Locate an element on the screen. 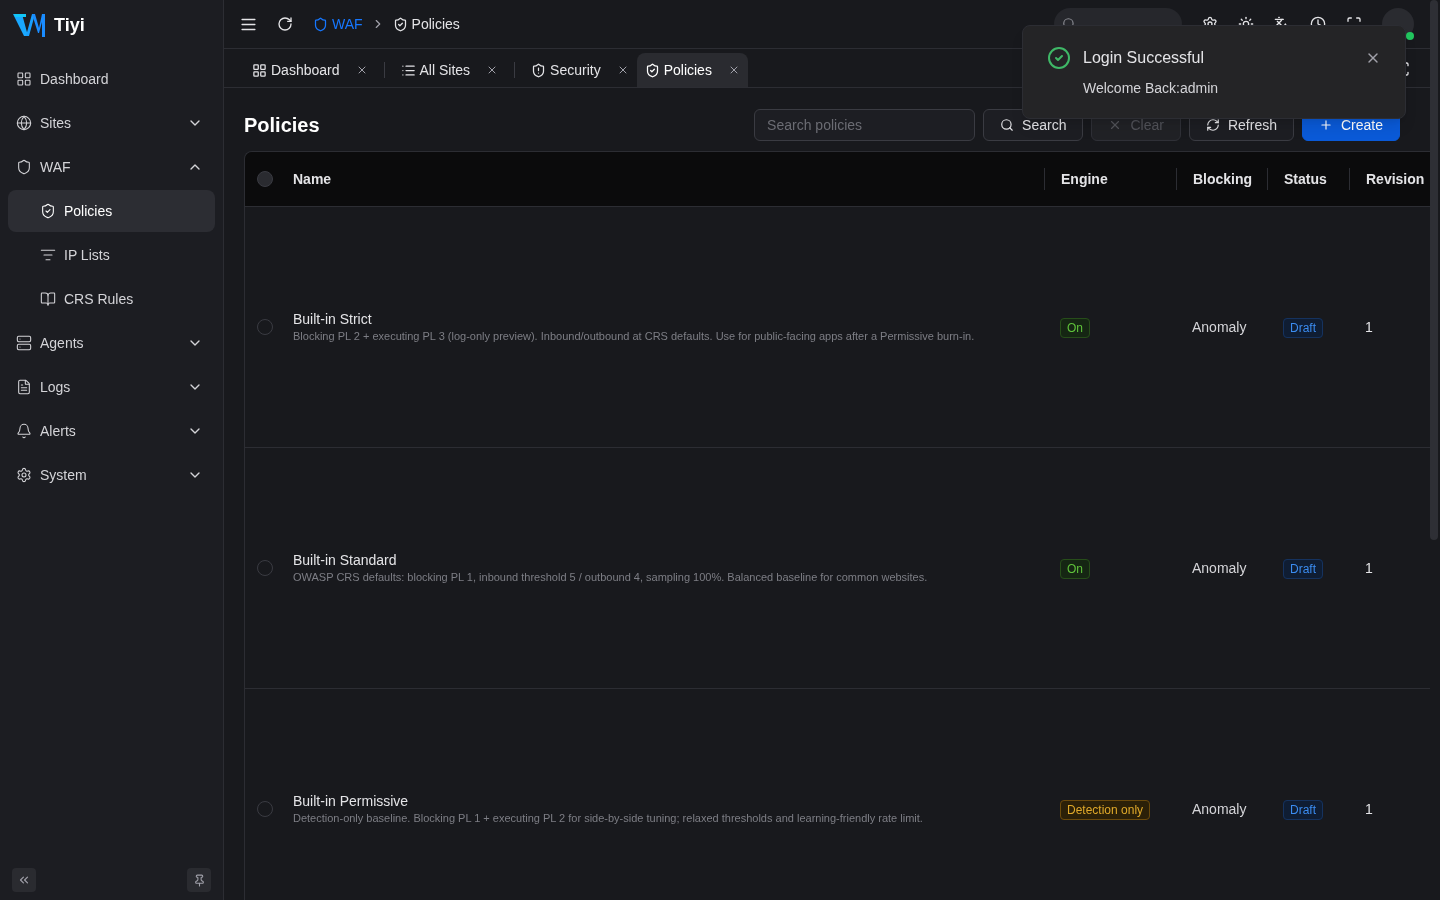  sidebar-item: Policies is located at coordinates (111, 211).